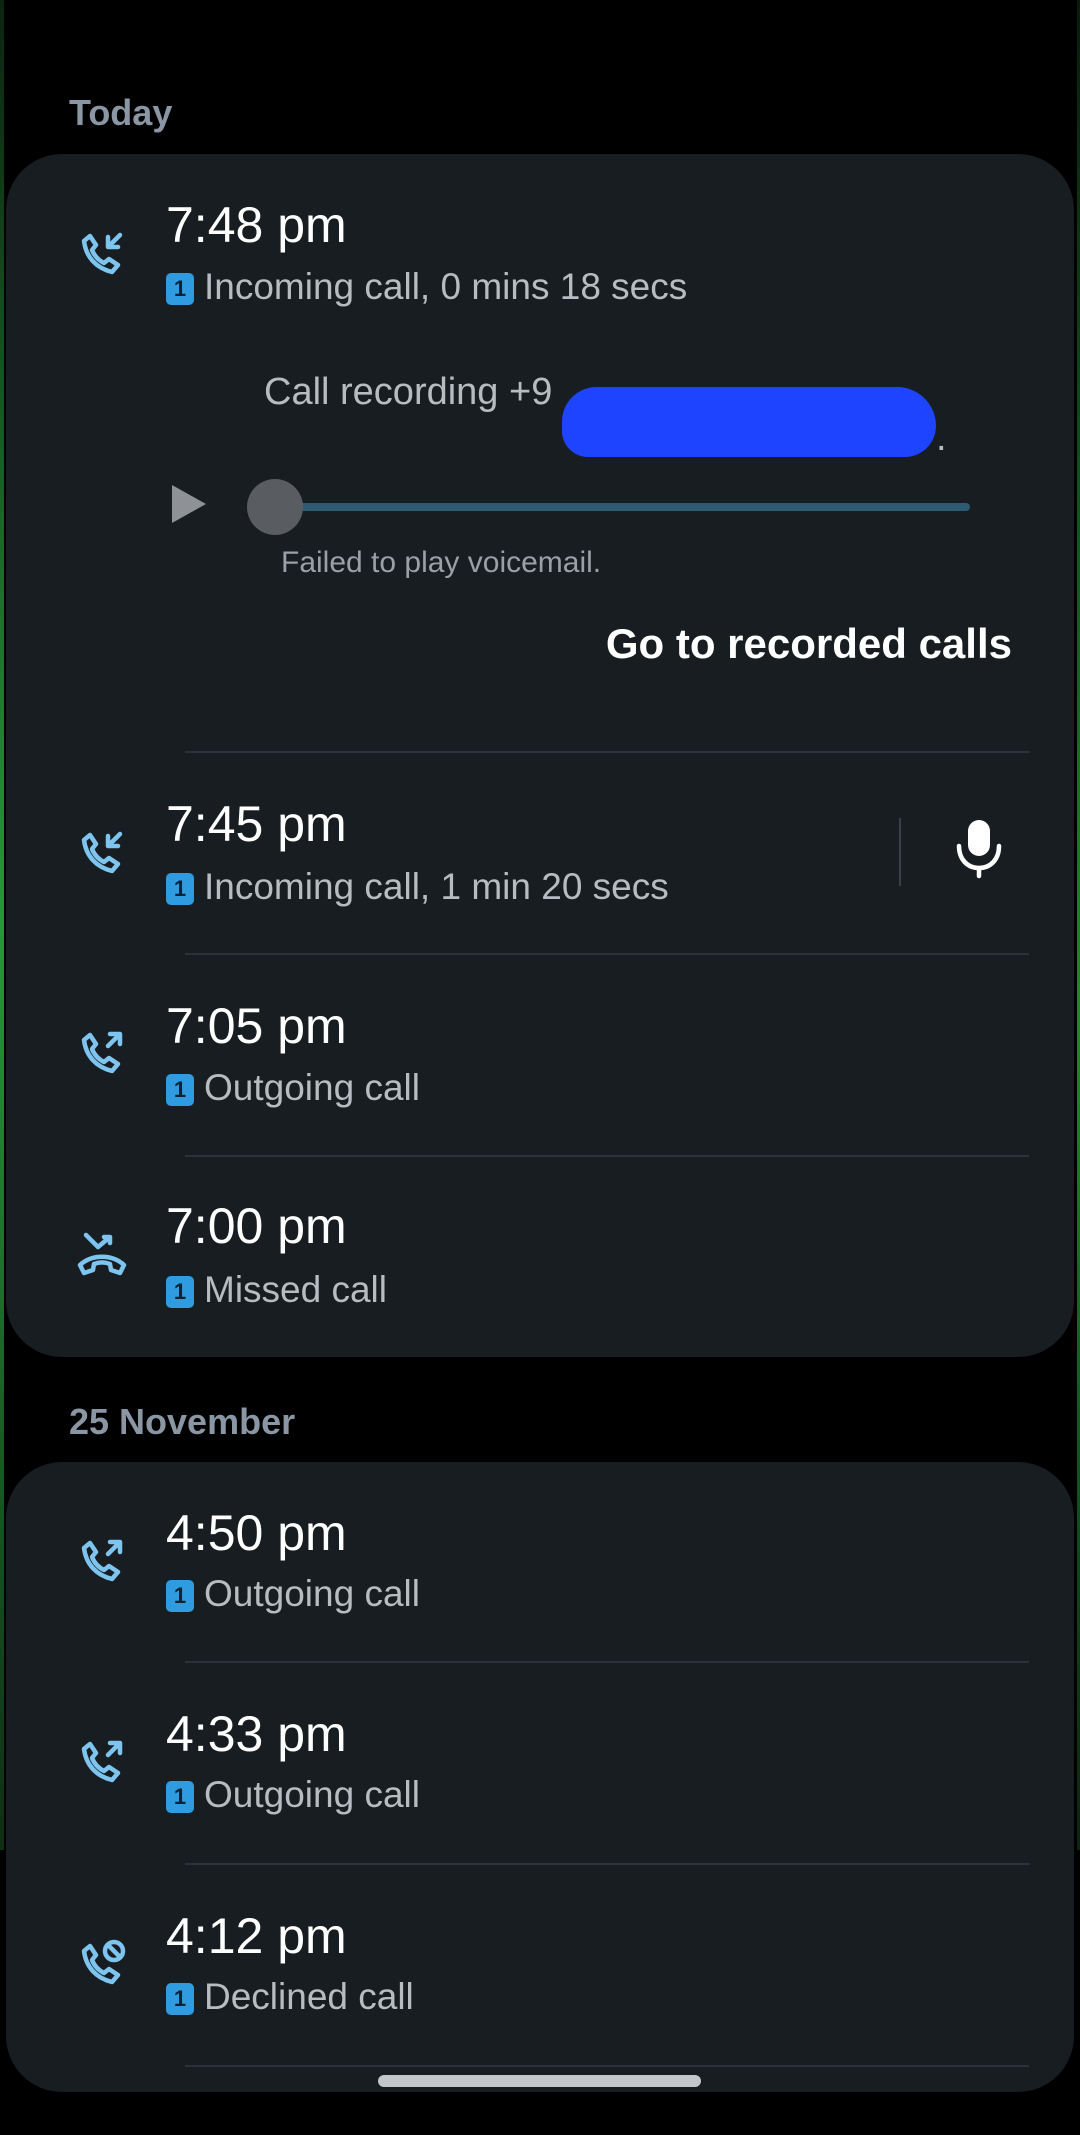 The width and height of the screenshot is (1080, 2135). What do you see at coordinates (256, 1226) in the screenshot?
I see `call-time: 7:00 pm` at bounding box center [256, 1226].